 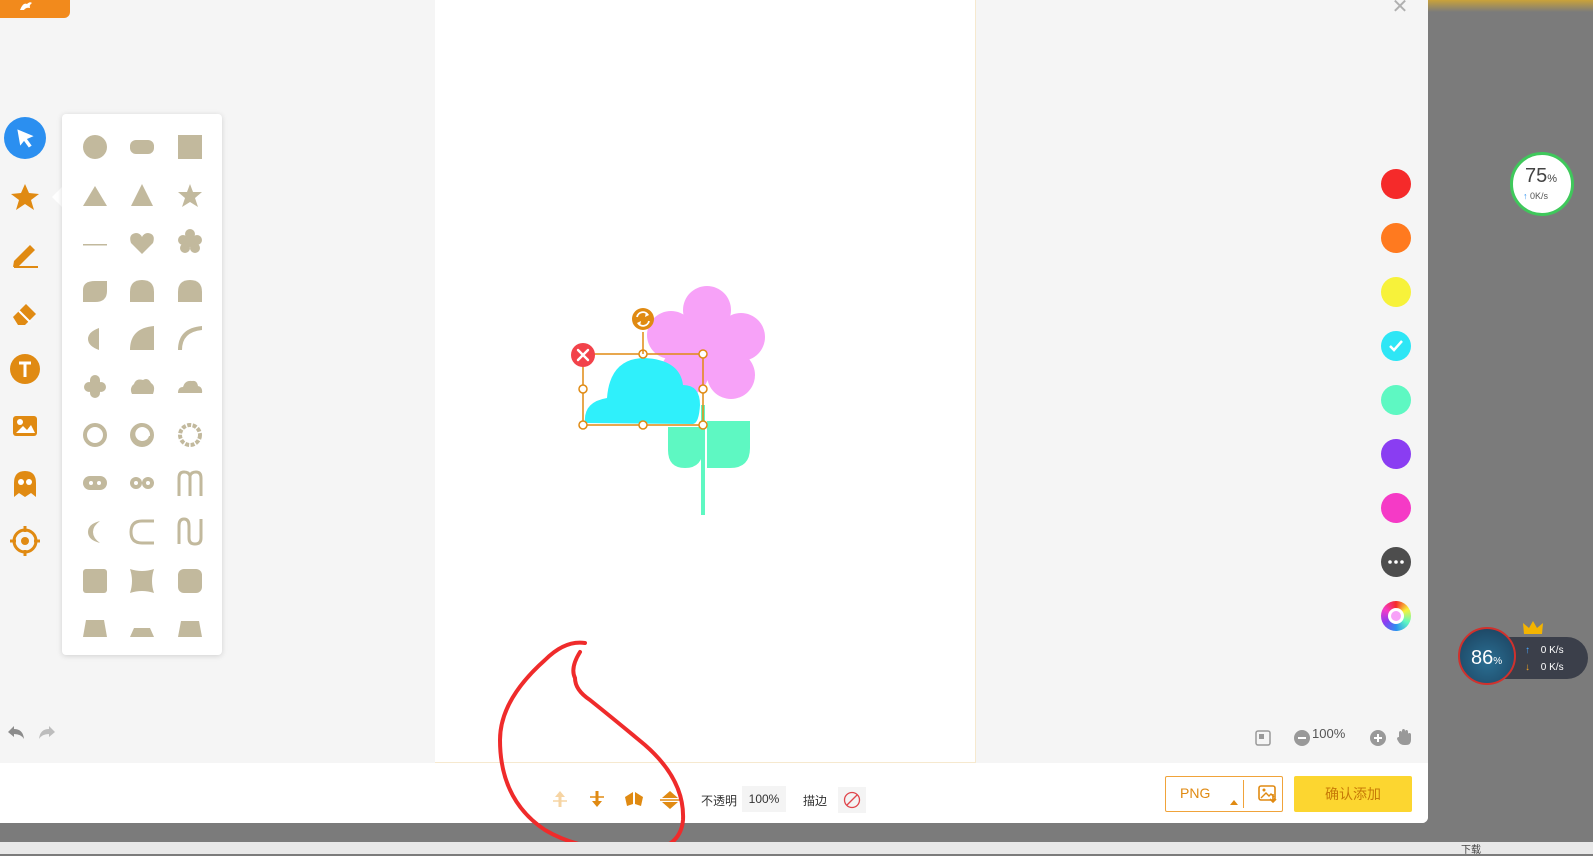 What do you see at coordinates (583, 355) in the screenshot?
I see `delete-handle-icon` at bounding box center [583, 355].